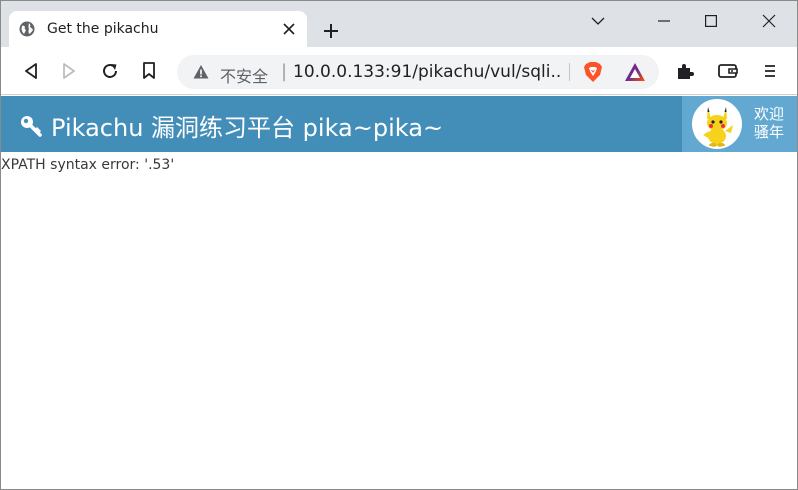 The image size is (798, 490). I want to click on bookmark-icon, so click(149, 71).